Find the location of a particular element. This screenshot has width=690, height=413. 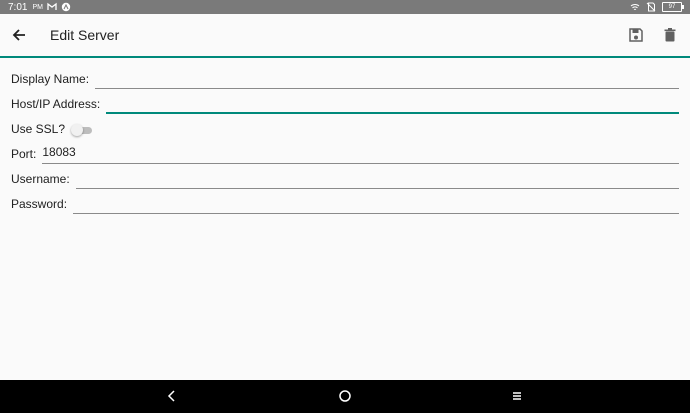

display-name-row: Display Name: is located at coordinates (345, 76).